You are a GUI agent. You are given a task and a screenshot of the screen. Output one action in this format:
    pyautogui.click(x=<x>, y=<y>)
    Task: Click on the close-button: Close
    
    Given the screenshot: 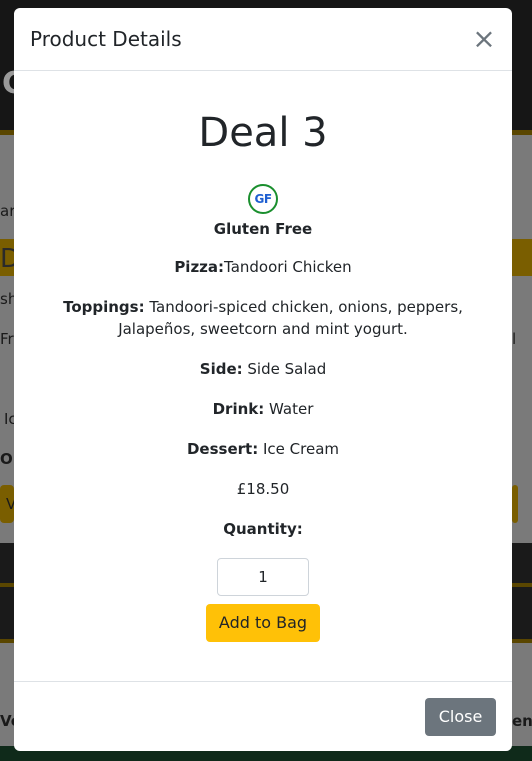 What is the action you would take?
    pyautogui.click(x=460, y=717)
    